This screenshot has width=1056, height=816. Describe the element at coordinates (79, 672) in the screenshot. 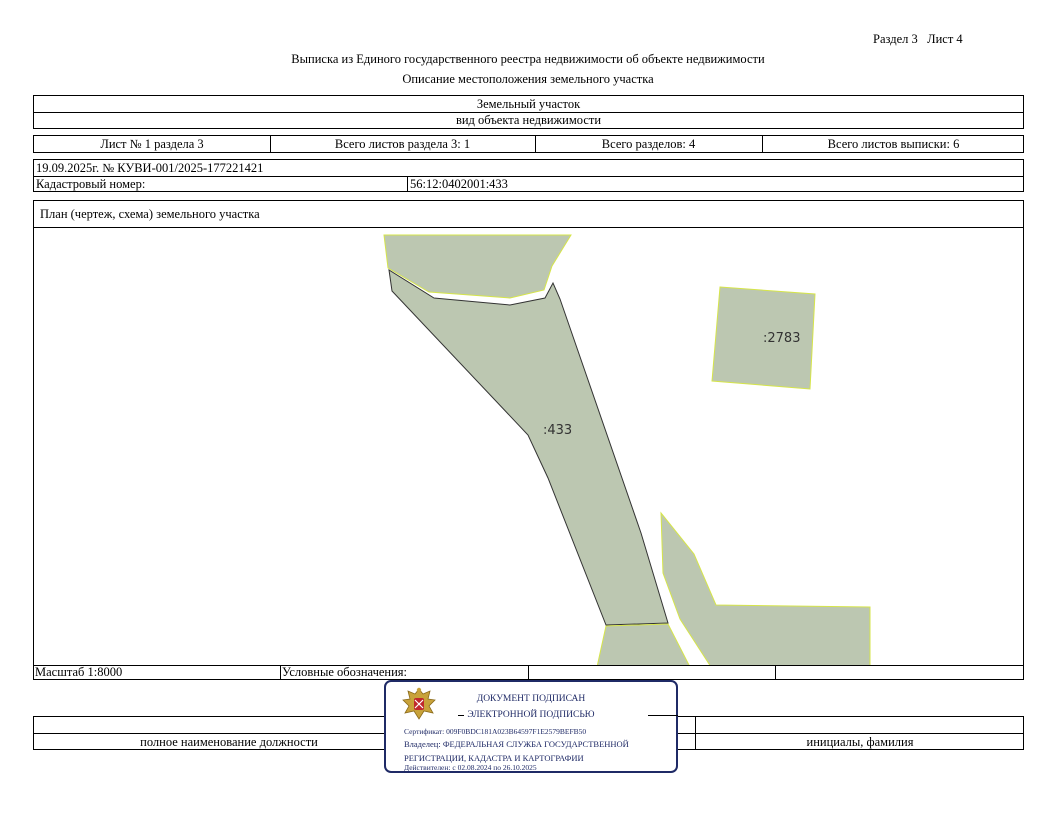

I see `scale-label: Масштаб 1:8000` at that location.